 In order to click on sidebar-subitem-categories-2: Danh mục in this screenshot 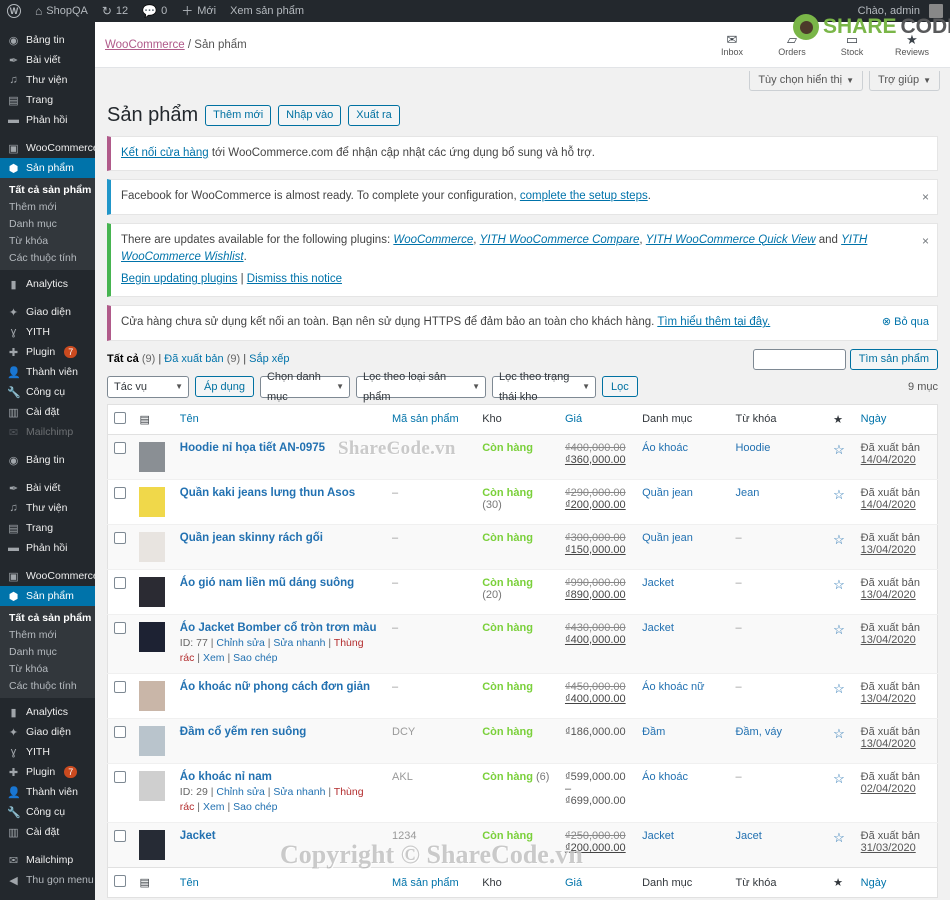, I will do `click(47, 651)`.